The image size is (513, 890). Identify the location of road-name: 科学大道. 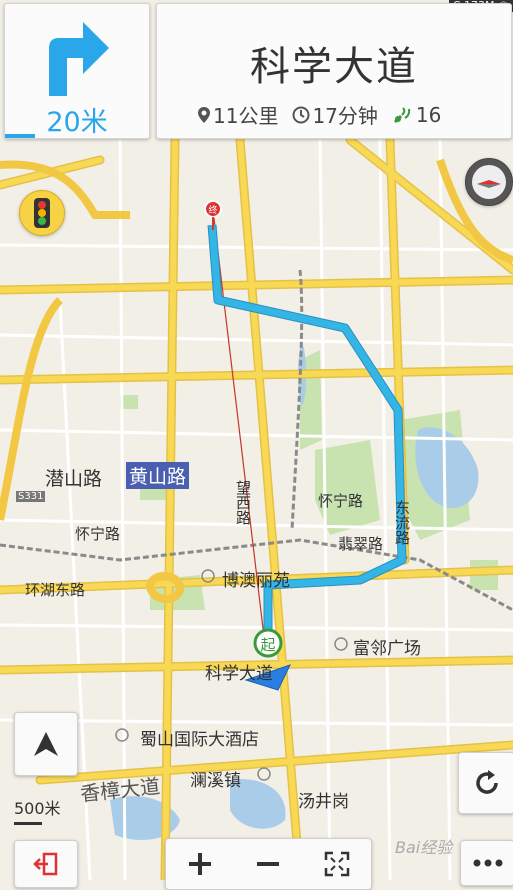
(334, 67).